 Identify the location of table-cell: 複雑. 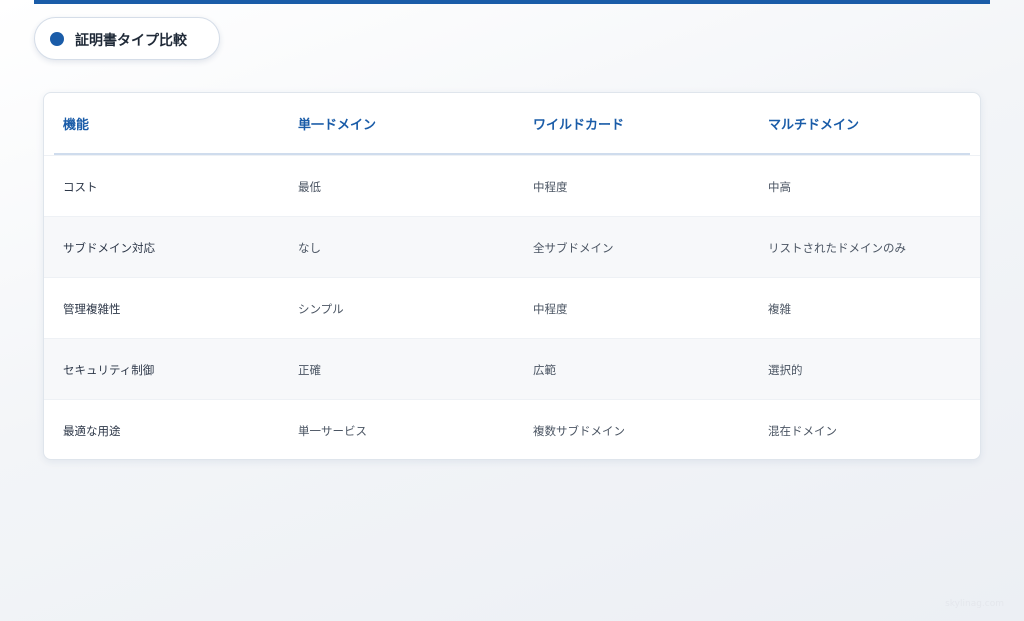
(779, 309).